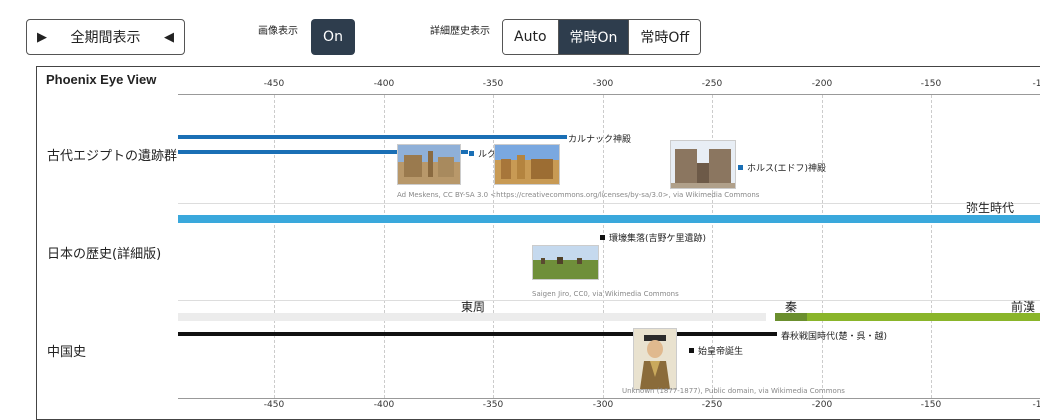 Image resolution: width=1040 pixels, height=420 pixels. I want to click on full-period-button: ▶ 全期間表示 ◀, so click(105, 37).